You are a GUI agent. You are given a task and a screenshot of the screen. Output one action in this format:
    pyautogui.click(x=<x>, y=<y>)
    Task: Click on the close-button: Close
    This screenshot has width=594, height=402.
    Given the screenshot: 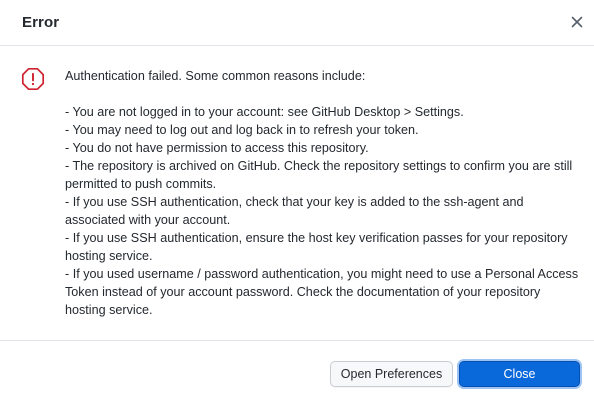 What is the action you would take?
    pyautogui.click(x=519, y=374)
    